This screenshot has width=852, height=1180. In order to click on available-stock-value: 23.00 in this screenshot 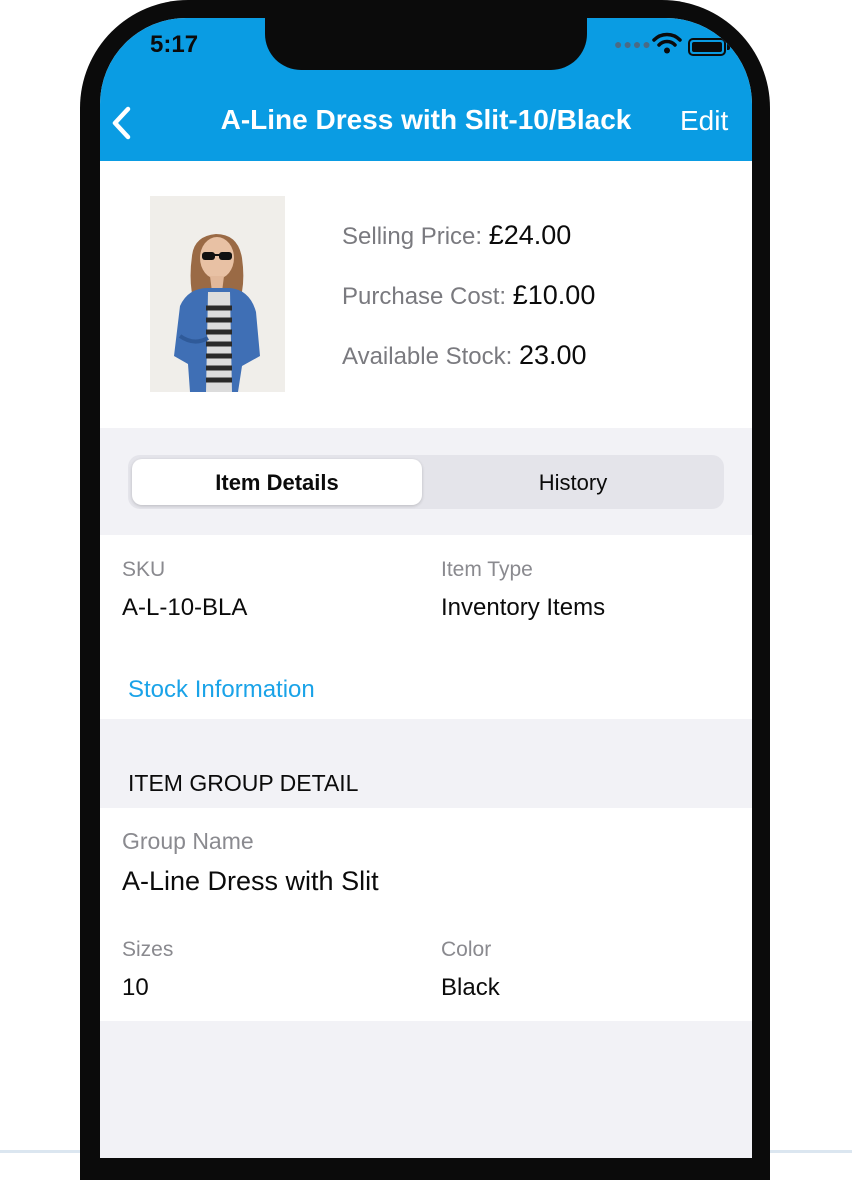, I will do `click(553, 355)`.